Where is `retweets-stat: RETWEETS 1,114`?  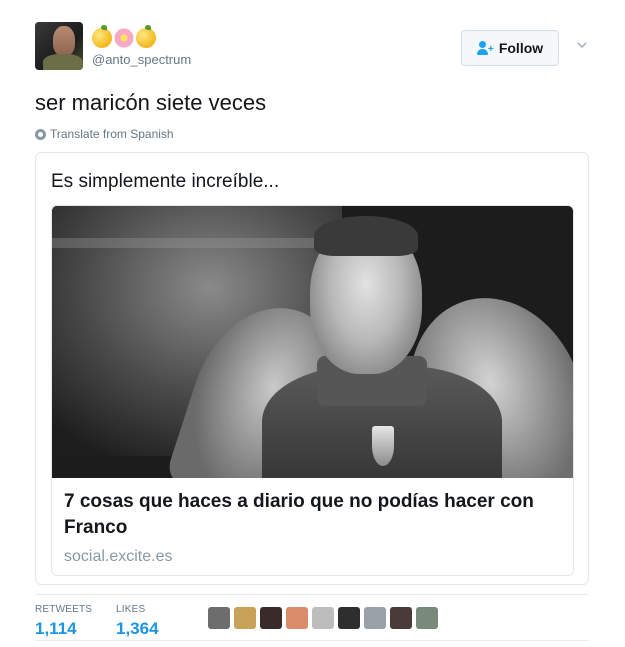 retweets-stat: RETWEETS 1,114 is located at coordinates (63, 621).